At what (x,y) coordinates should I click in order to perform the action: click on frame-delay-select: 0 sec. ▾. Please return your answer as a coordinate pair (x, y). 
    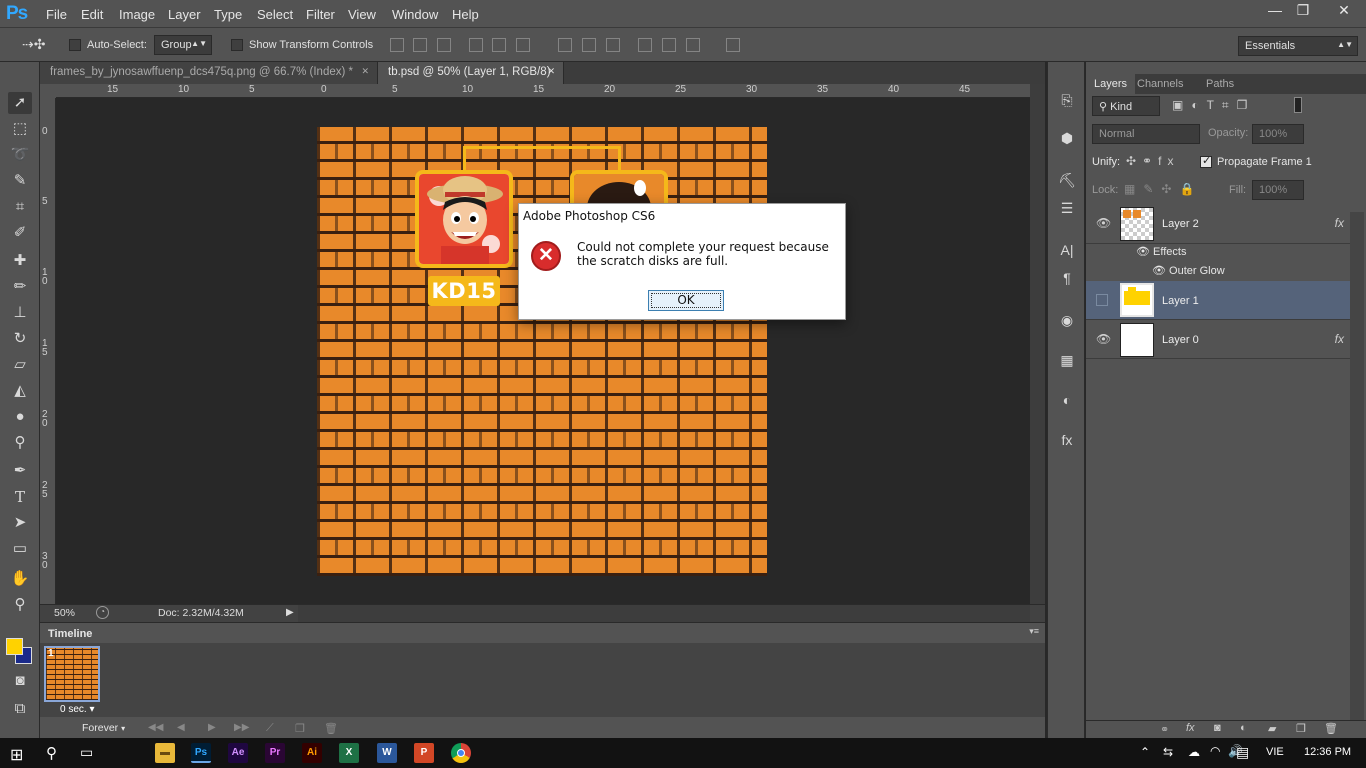
    Looking at the image, I should click on (77, 709).